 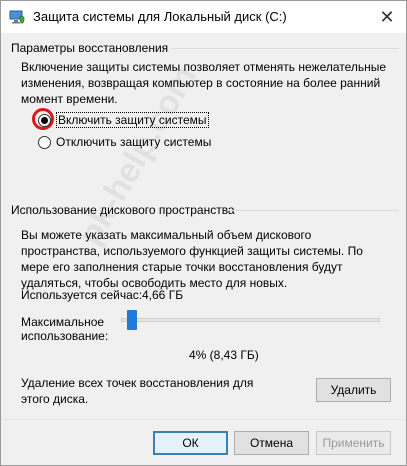 I want to click on radio-enable-indicator, so click(x=44, y=120).